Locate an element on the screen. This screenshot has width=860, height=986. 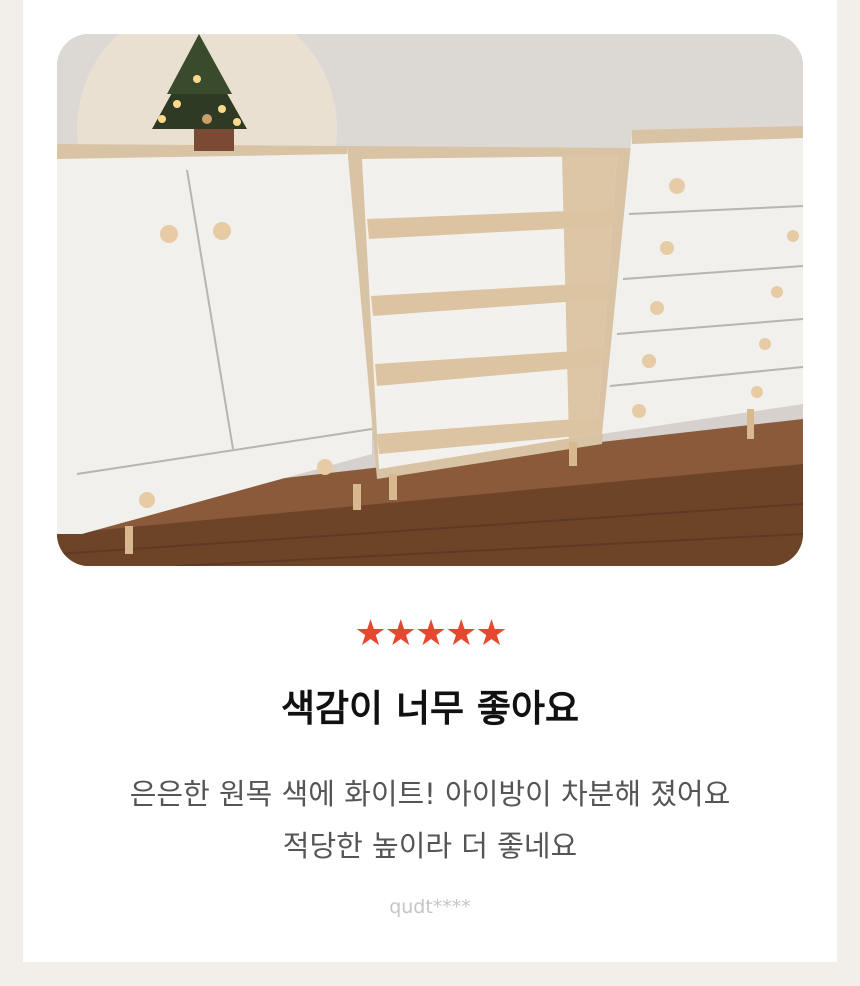
review-author: qudt**** is located at coordinates (430, 907).